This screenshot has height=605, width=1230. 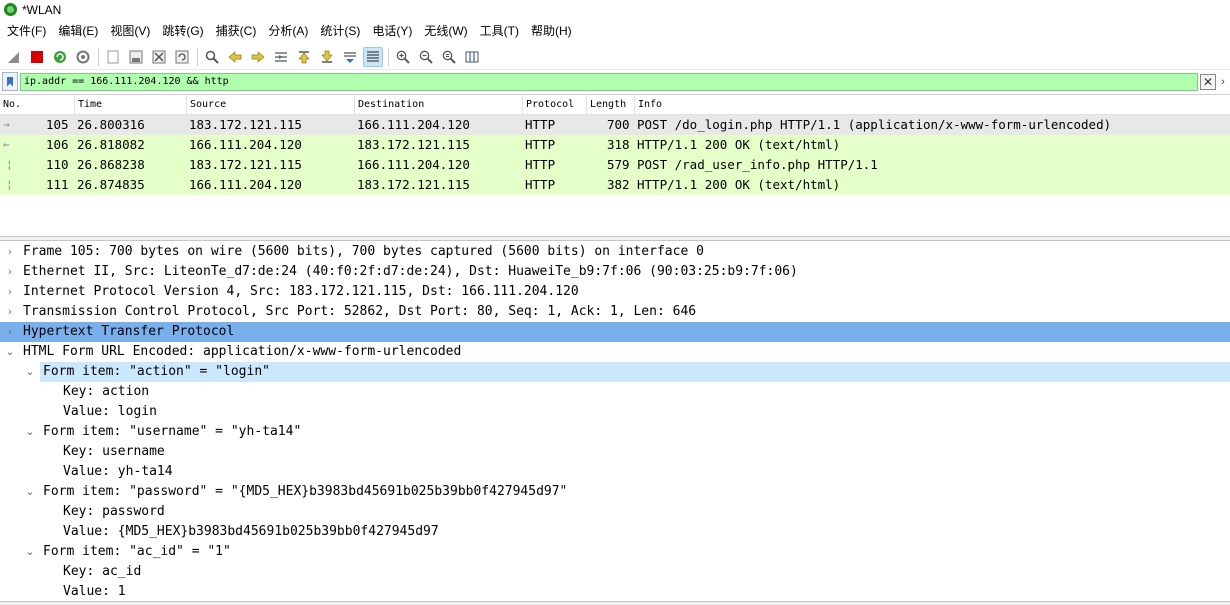 What do you see at coordinates (615, 412) in the screenshot?
I see `detail-value: Value: login` at bounding box center [615, 412].